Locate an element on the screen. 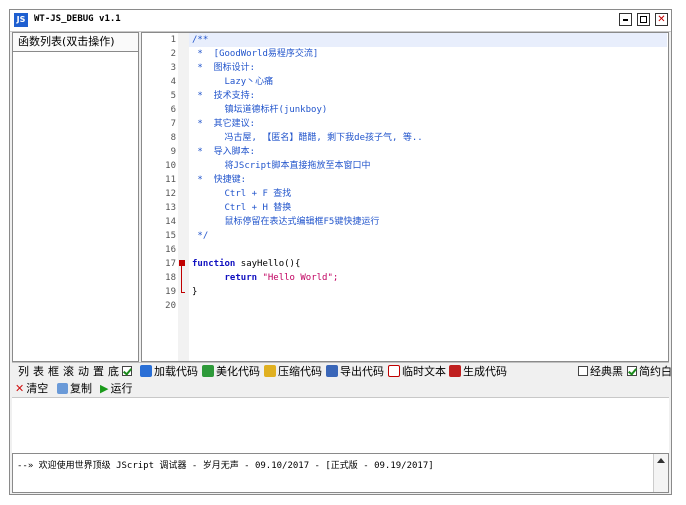  generate-icon is located at coordinates (455, 371).